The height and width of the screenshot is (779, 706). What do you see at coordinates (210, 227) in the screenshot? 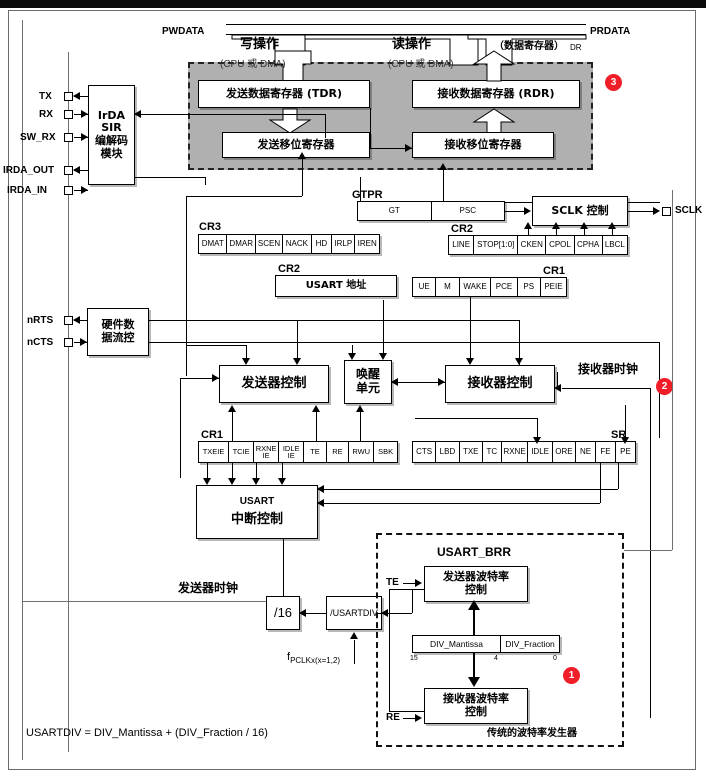
I see `cr3-label: CR3` at bounding box center [210, 227].